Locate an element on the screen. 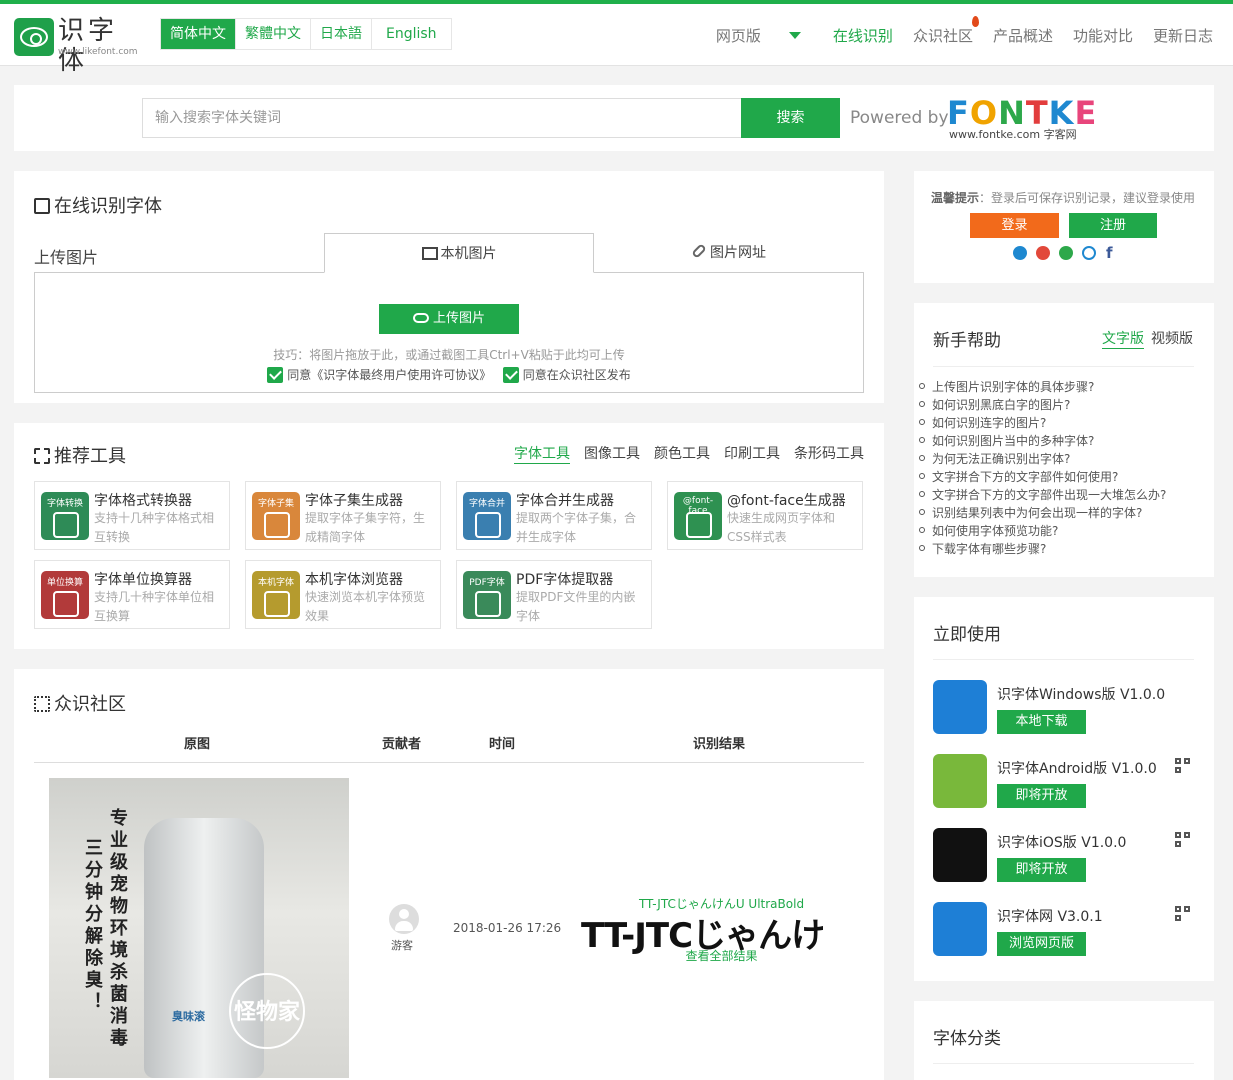 The height and width of the screenshot is (1080, 1233). language-switcher: 简体中文 繁體中文 日本語 English is located at coordinates (306, 34).